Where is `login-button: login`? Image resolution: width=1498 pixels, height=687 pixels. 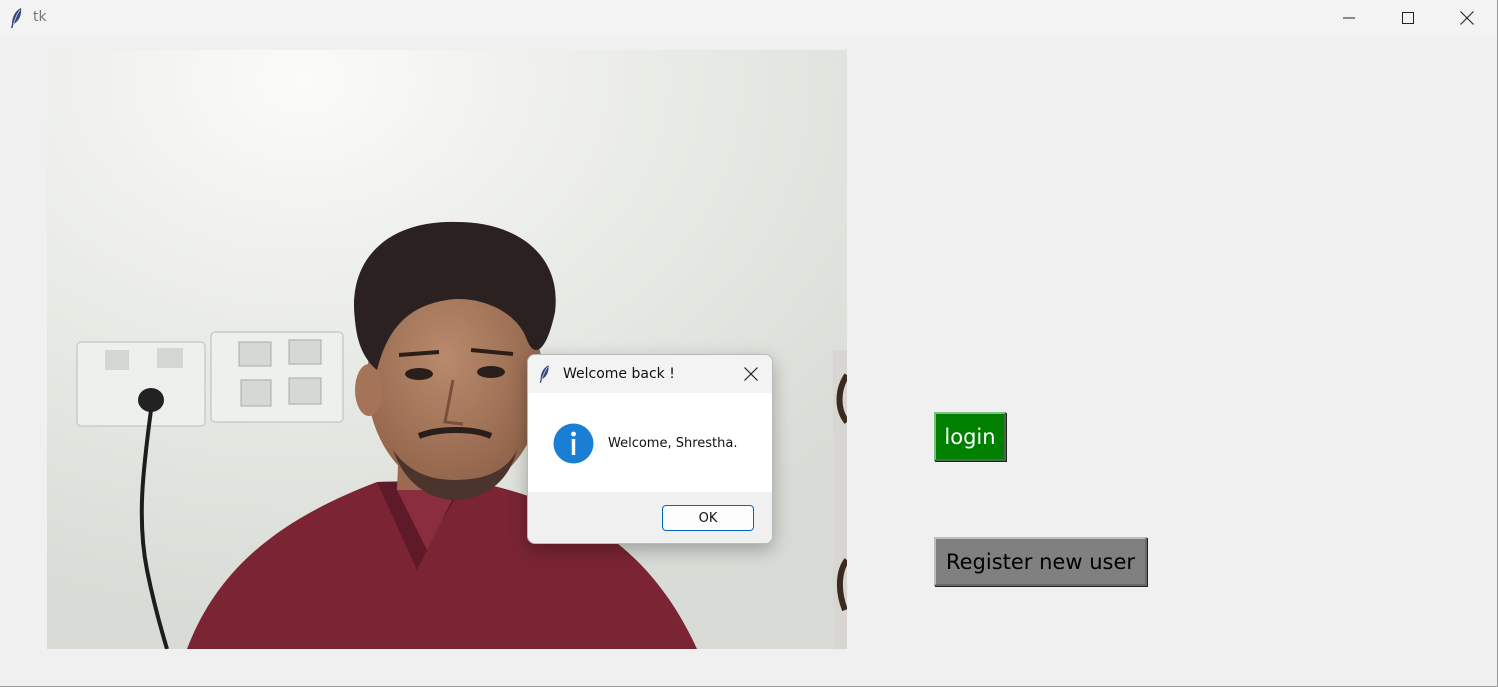 login-button: login is located at coordinates (970, 436).